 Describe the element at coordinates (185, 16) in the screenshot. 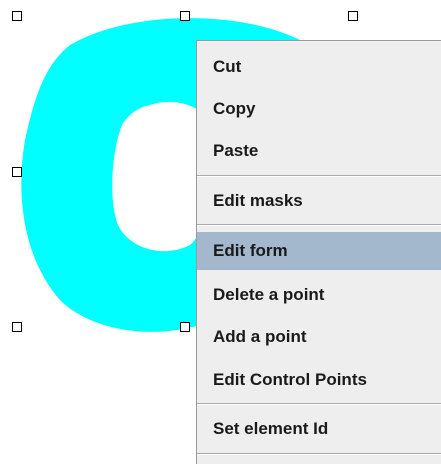

I see `selection-handle-top-center` at that location.